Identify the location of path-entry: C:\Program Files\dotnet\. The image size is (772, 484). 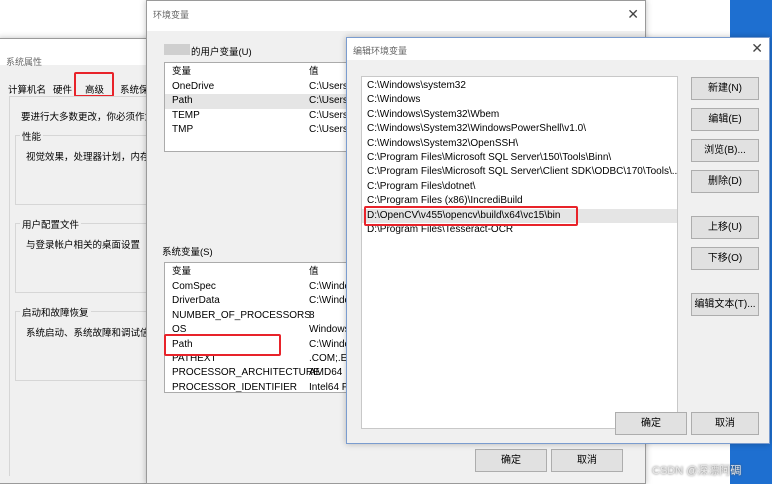
(519, 187).